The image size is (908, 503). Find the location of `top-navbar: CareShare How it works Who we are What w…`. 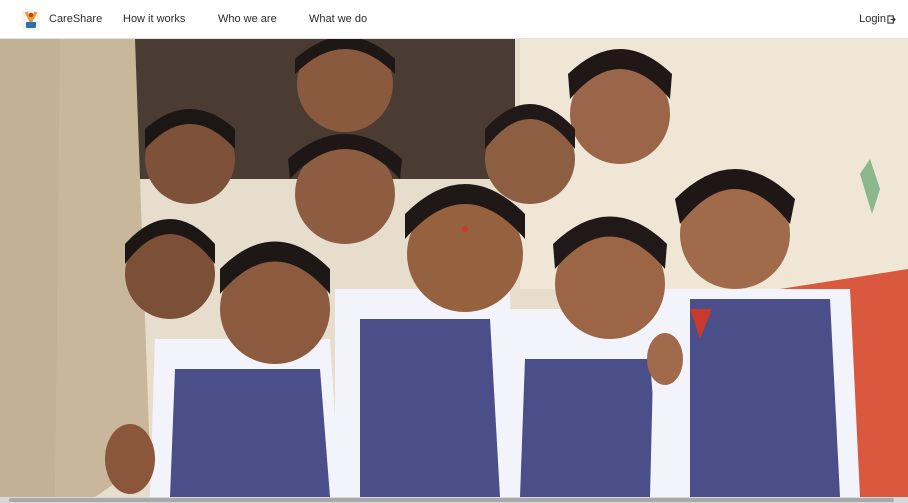

top-navbar: CareShare How it works Who we are What w… is located at coordinates (454, 19).